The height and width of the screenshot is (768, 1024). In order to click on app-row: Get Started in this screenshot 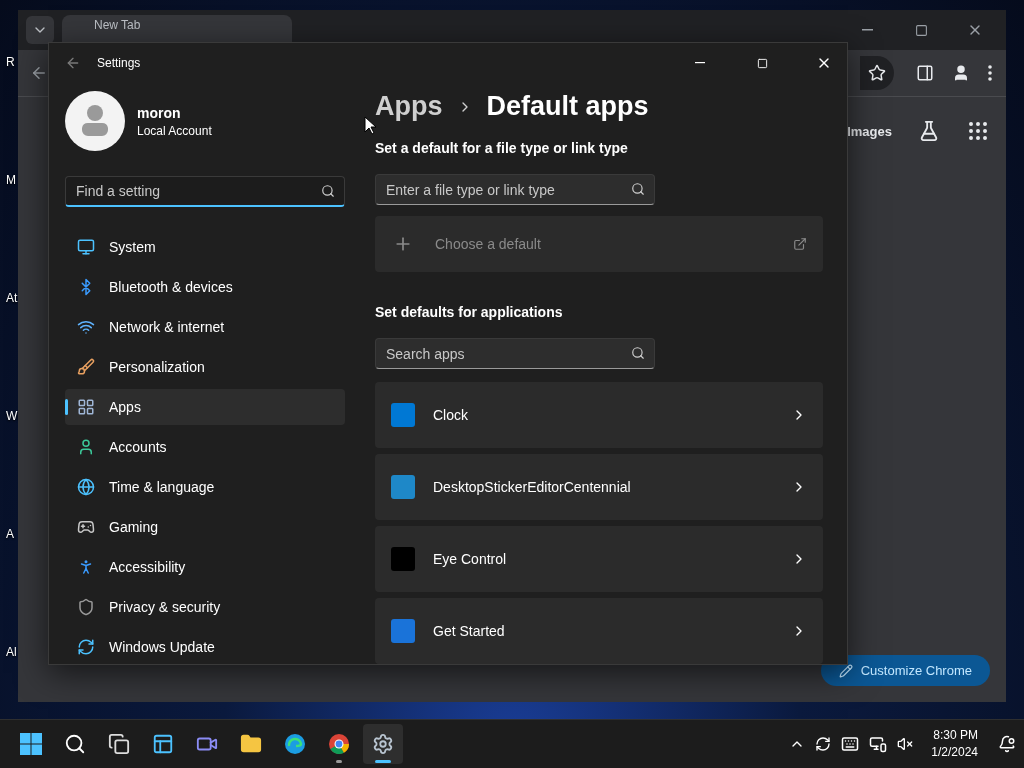, I will do `click(599, 631)`.